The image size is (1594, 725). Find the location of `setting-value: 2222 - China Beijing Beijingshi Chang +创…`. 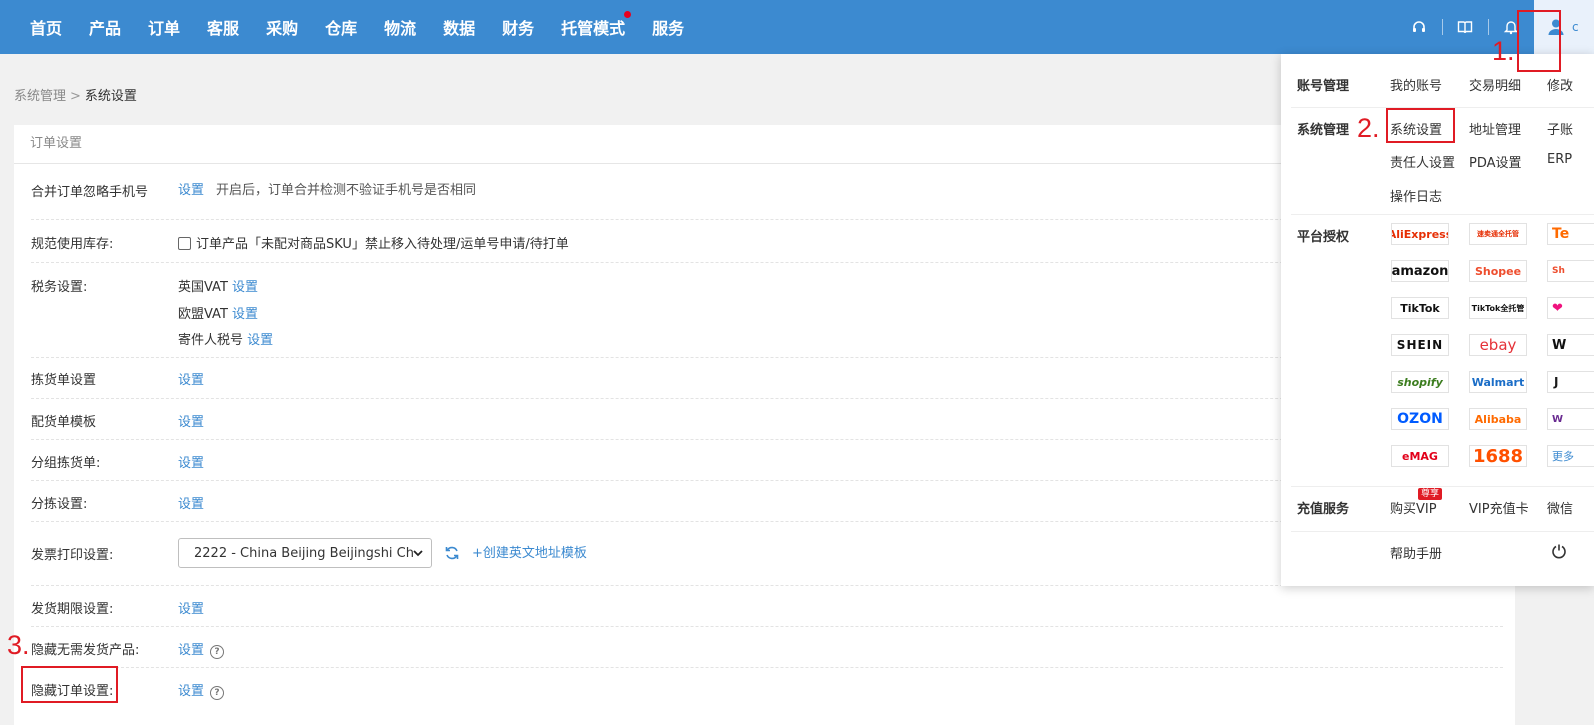

setting-value: 2222 - China Beijing Beijingshi Chang +创… is located at coordinates (382, 553).